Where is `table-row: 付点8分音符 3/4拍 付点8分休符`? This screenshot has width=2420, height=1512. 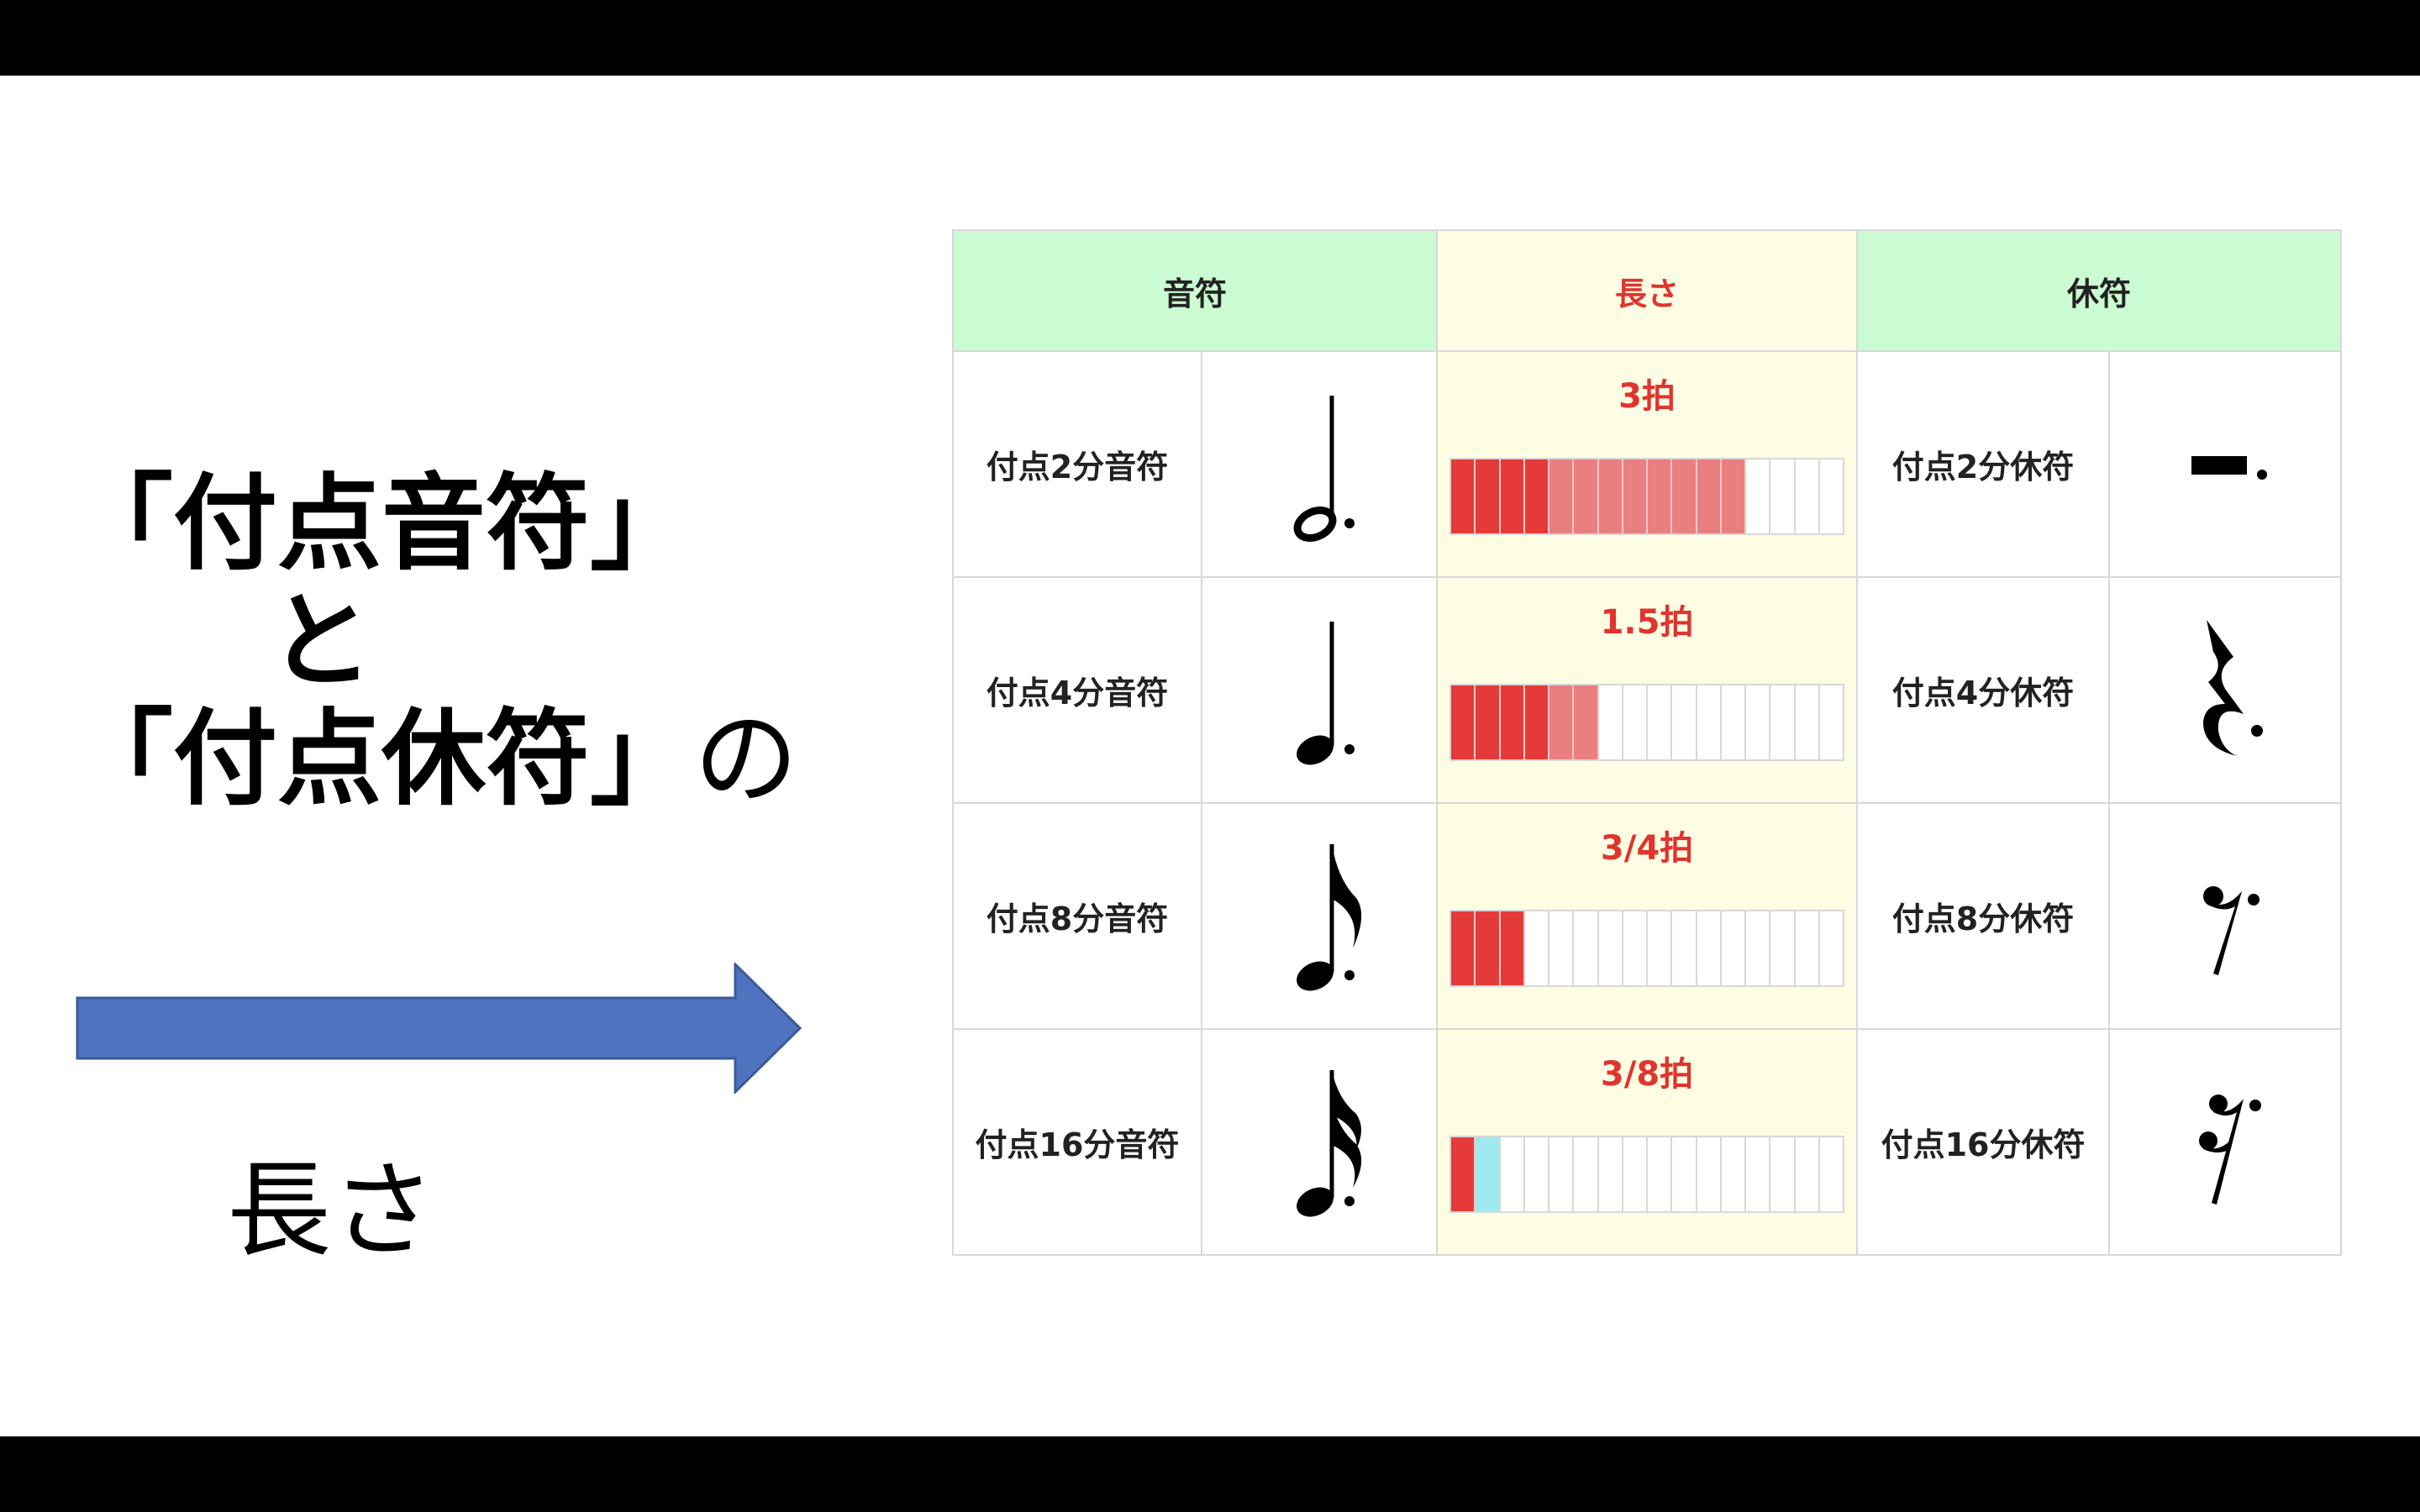 table-row: 付点8分音符 3/4拍 付点8分休符 is located at coordinates (1648, 916).